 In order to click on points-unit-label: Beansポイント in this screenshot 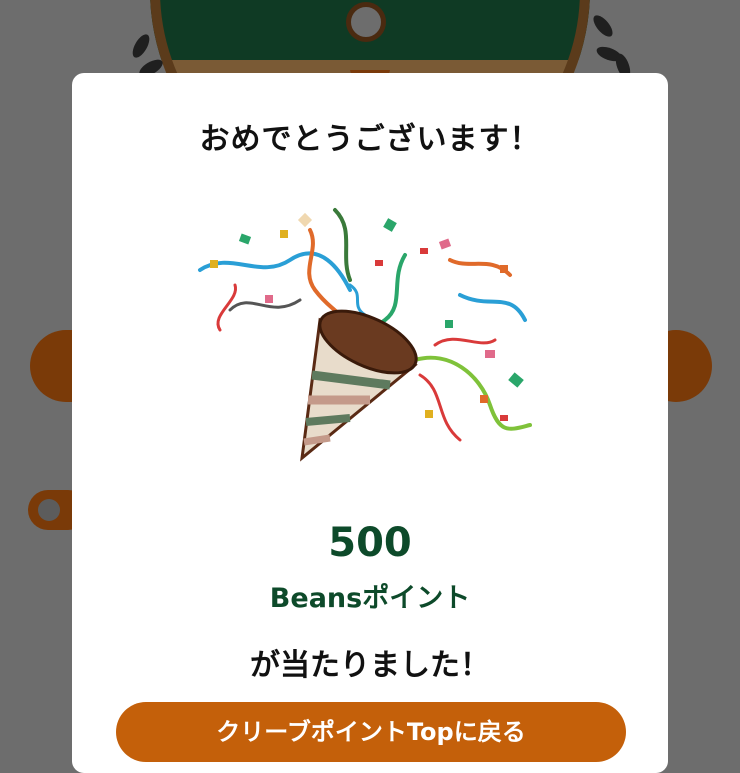, I will do `click(370, 598)`.